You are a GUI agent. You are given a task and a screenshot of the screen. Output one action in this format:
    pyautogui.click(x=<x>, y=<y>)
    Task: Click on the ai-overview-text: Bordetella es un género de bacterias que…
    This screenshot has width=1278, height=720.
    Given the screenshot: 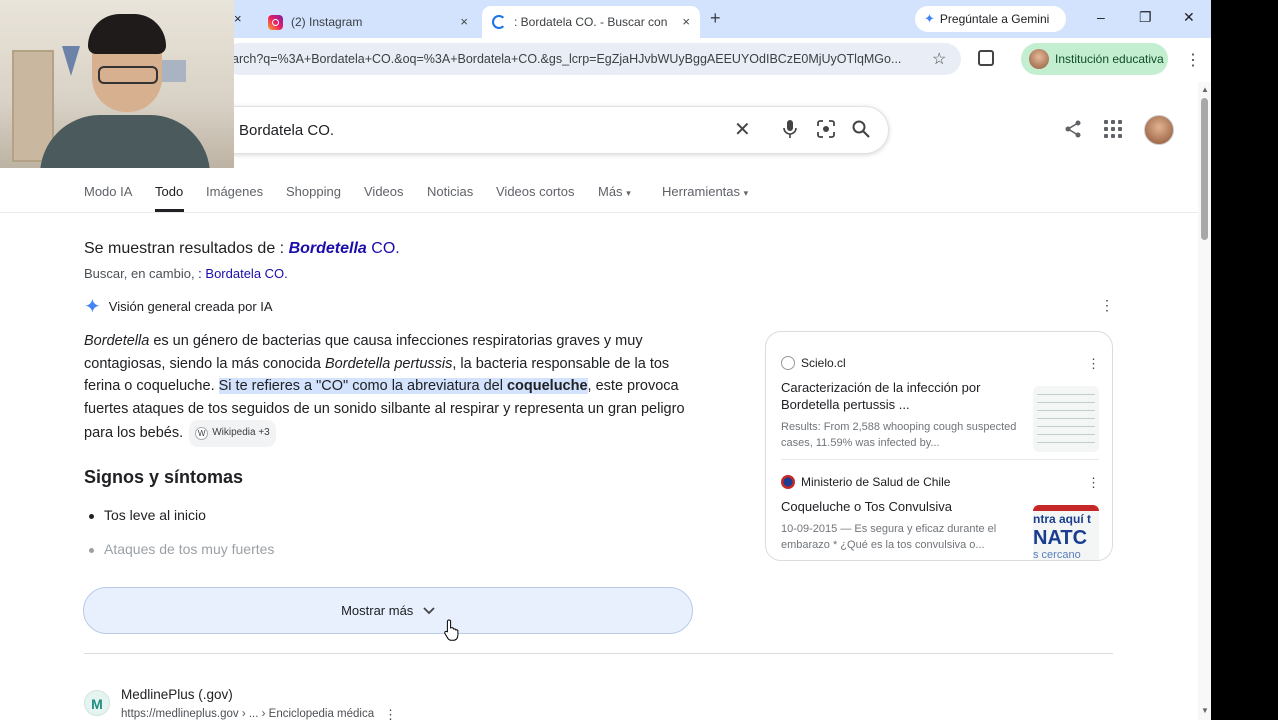 What is the action you would take?
    pyautogui.click(x=390, y=388)
    